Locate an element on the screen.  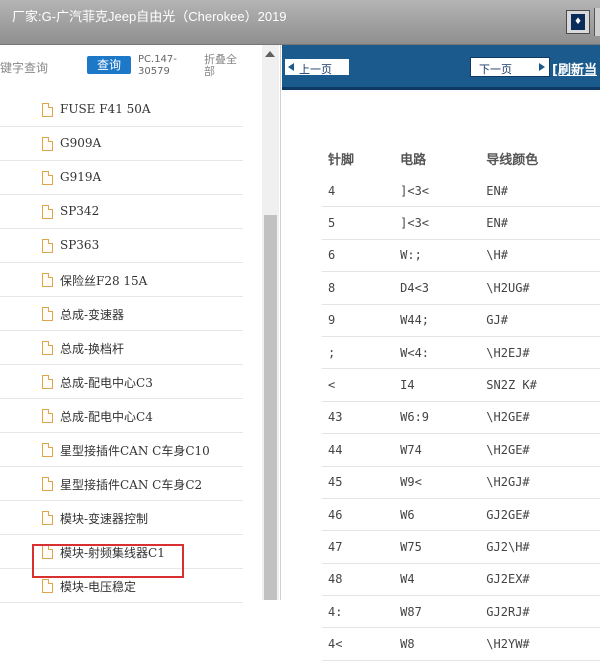
wire-color-cell: GJ2RJ# is located at coordinates (542, 612).